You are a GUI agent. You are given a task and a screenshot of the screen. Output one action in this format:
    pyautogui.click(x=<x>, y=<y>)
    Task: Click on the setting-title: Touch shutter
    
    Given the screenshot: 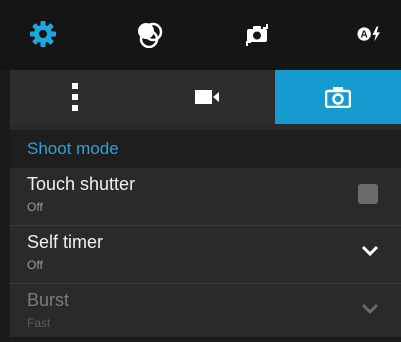 What is the action you would take?
    pyautogui.click(x=81, y=184)
    